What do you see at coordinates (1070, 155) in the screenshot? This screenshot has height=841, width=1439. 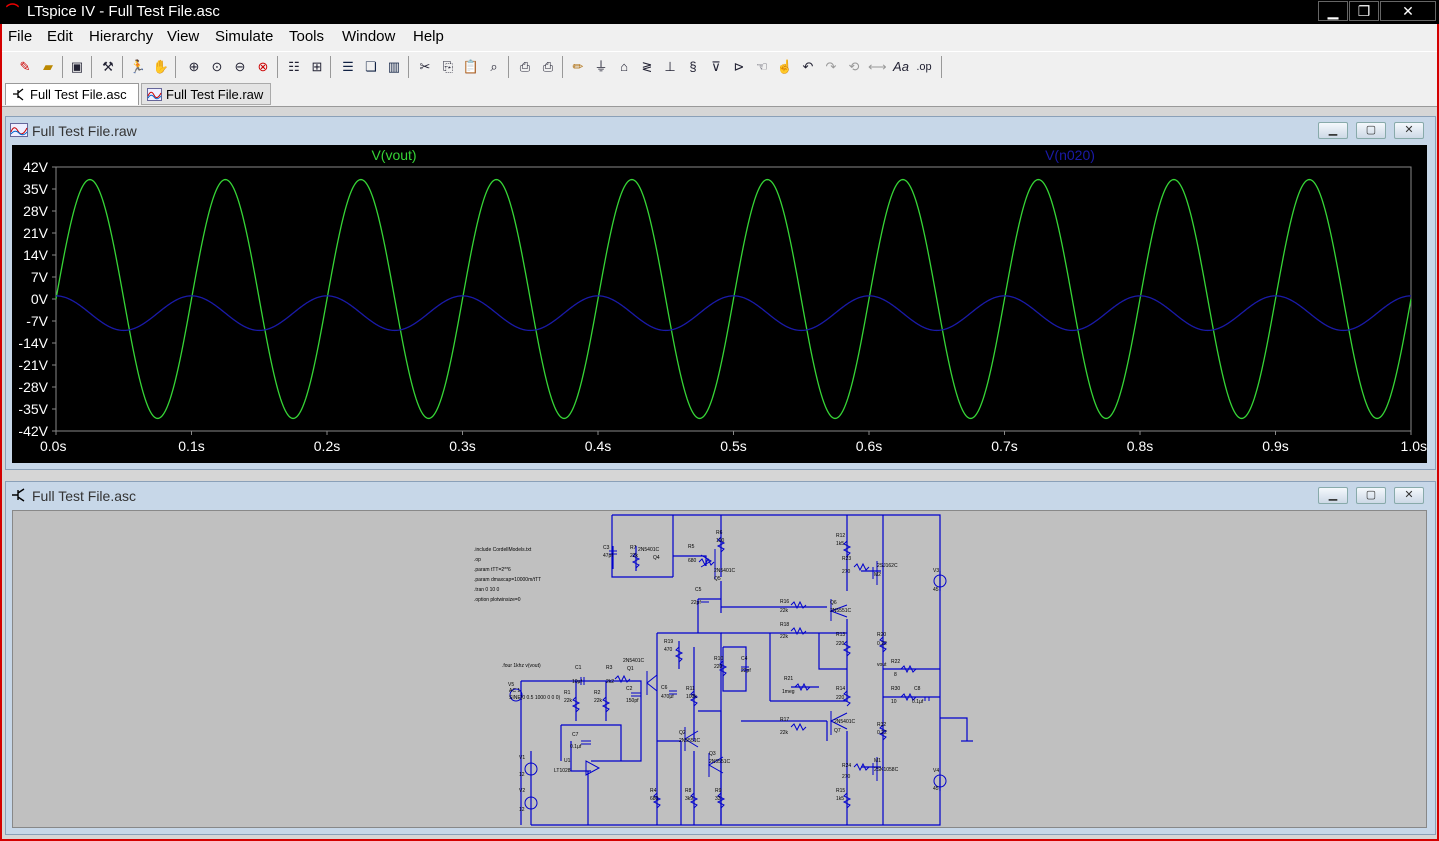 I see `series-legend-1: V(n020)` at bounding box center [1070, 155].